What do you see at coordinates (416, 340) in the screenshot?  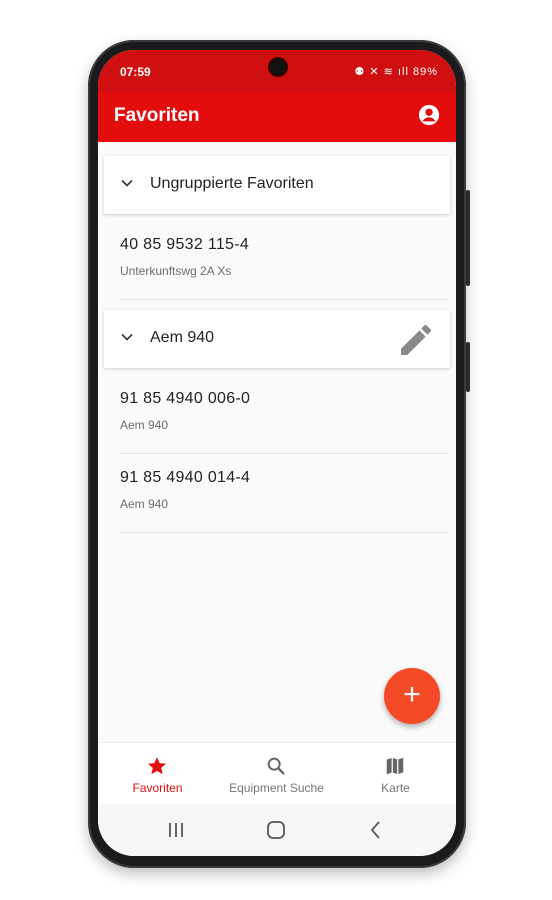 I see `pencil-icon` at bounding box center [416, 340].